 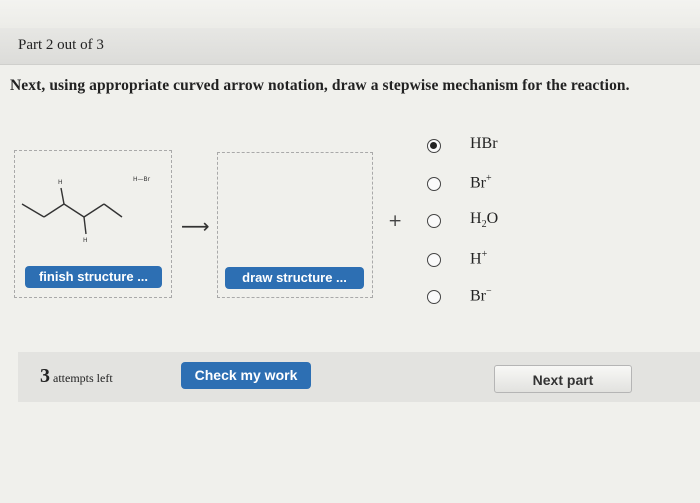 I want to click on option-label-hbr: HBr, so click(x=484, y=143).